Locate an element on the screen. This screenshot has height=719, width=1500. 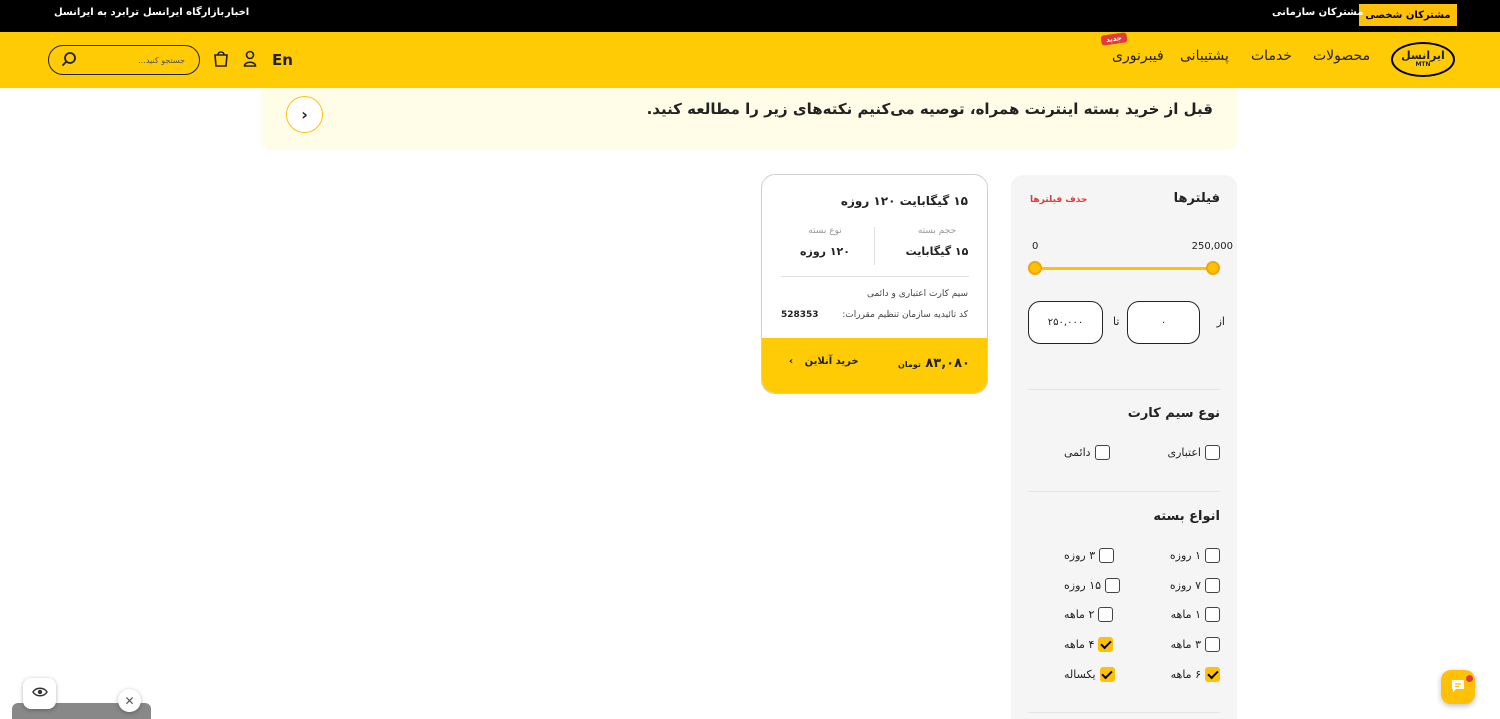
marketplace-link: بازارگاه ایرانسل is located at coordinates (183, 12).